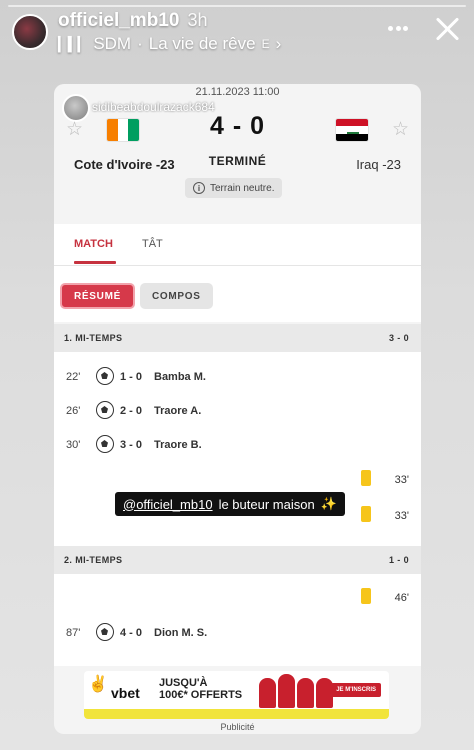  I want to click on first-half-header: 1. MI-TEMPS 3 - 0, so click(237, 338).